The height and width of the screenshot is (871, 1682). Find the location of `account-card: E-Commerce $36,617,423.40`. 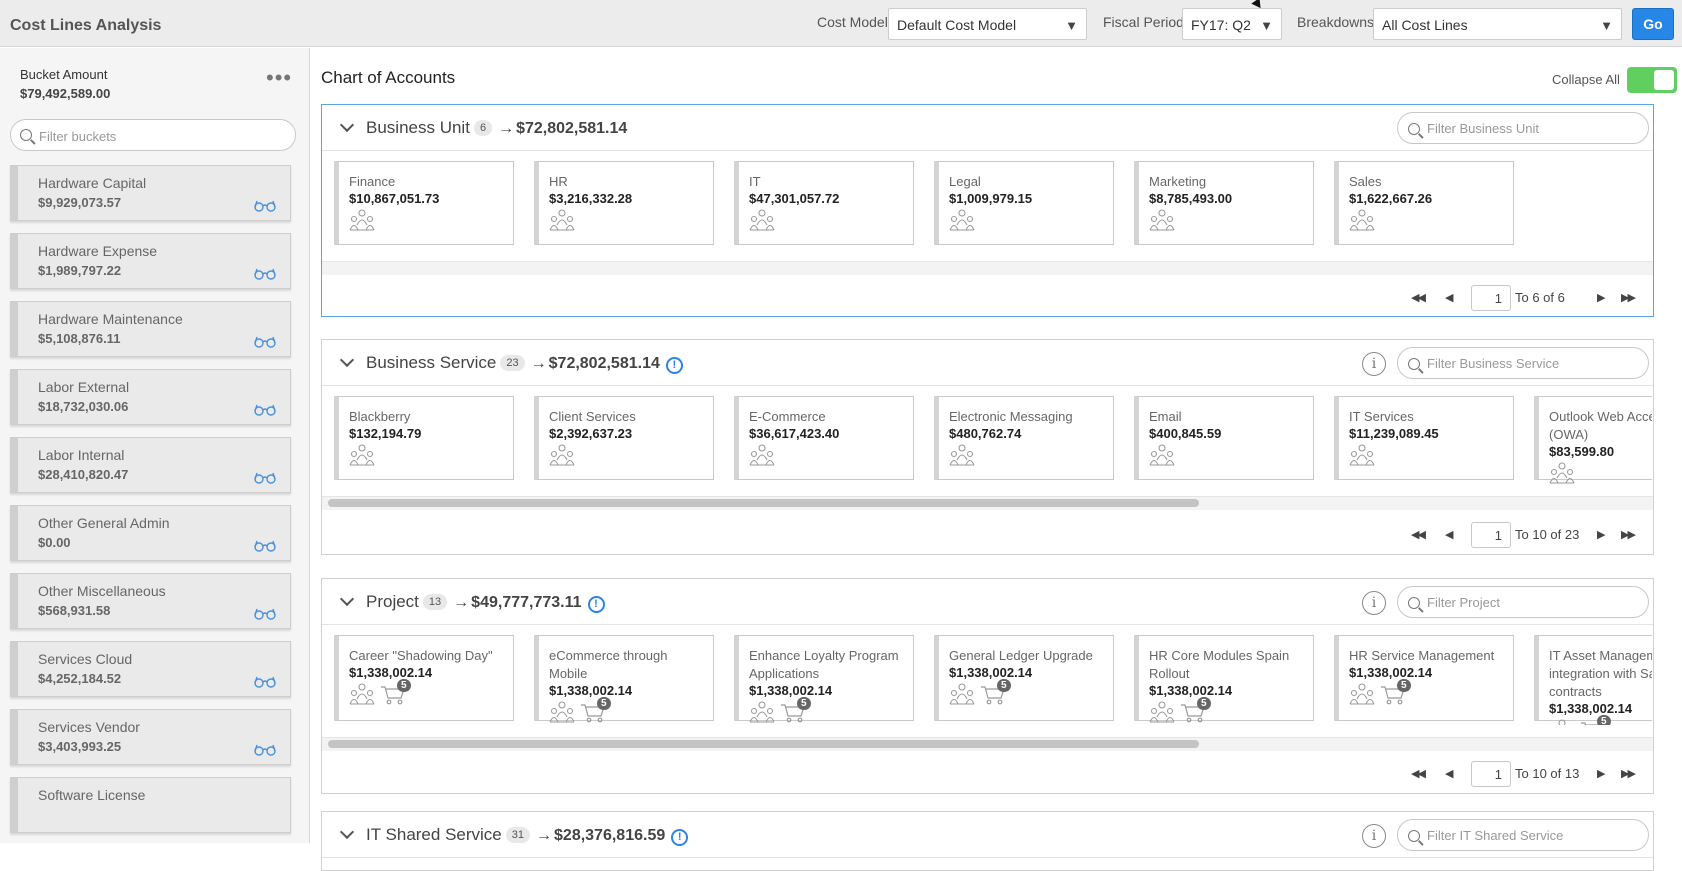

account-card: E-Commerce $36,617,423.40 is located at coordinates (824, 438).